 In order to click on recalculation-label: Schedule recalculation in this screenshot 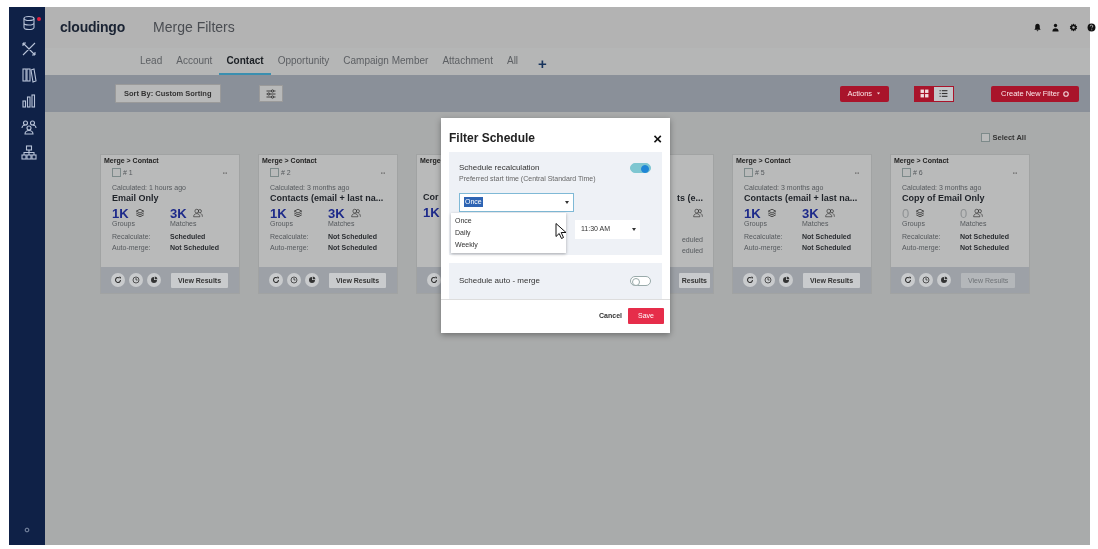, I will do `click(499, 168)`.